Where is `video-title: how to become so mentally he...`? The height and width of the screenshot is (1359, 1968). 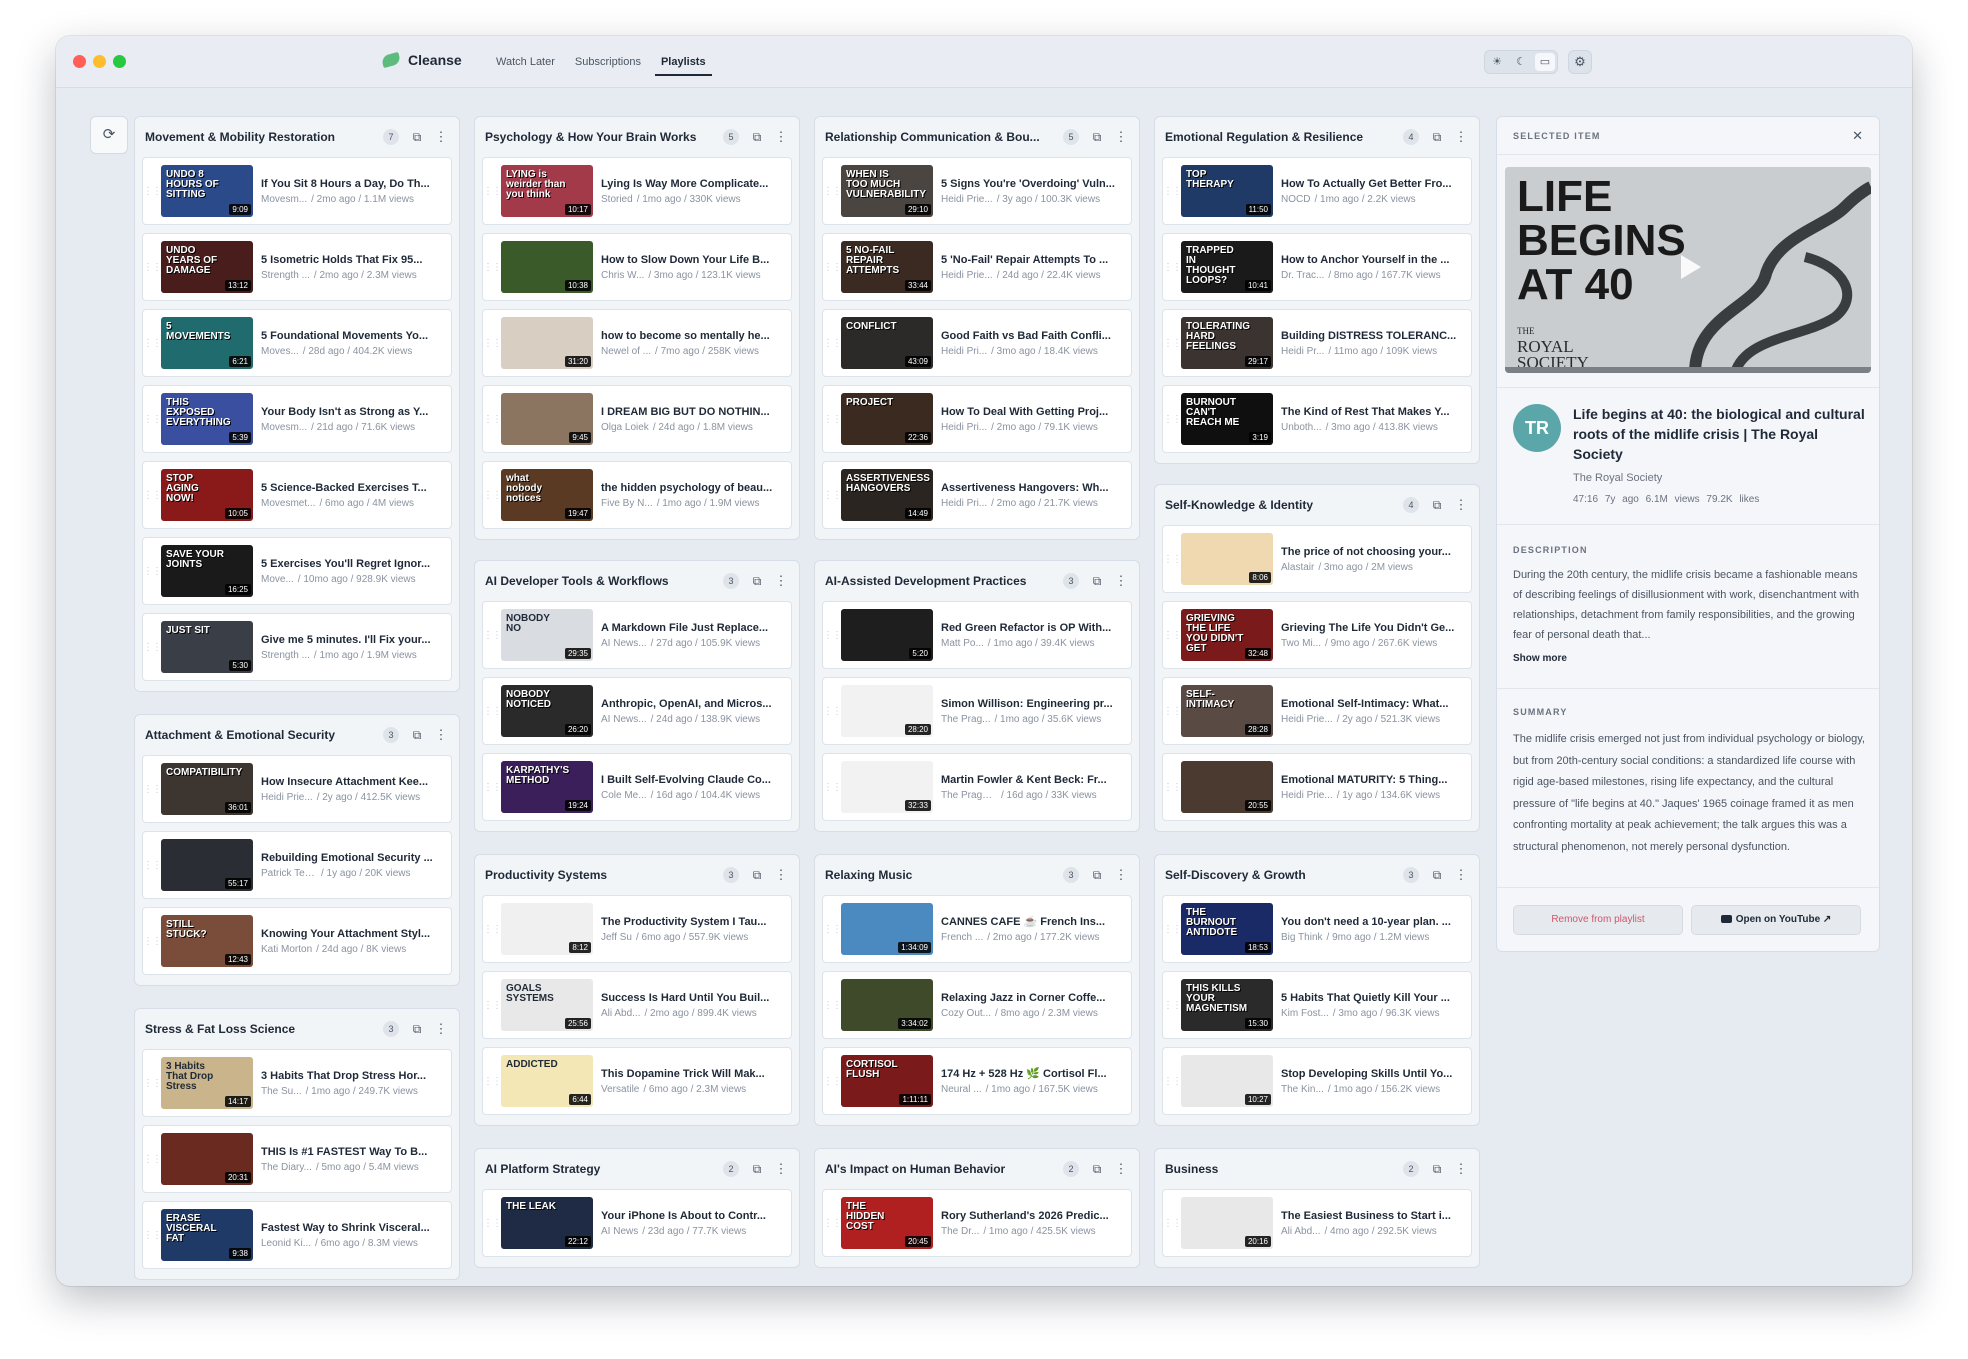 video-title: how to become so mentally he... is located at coordinates (696, 336).